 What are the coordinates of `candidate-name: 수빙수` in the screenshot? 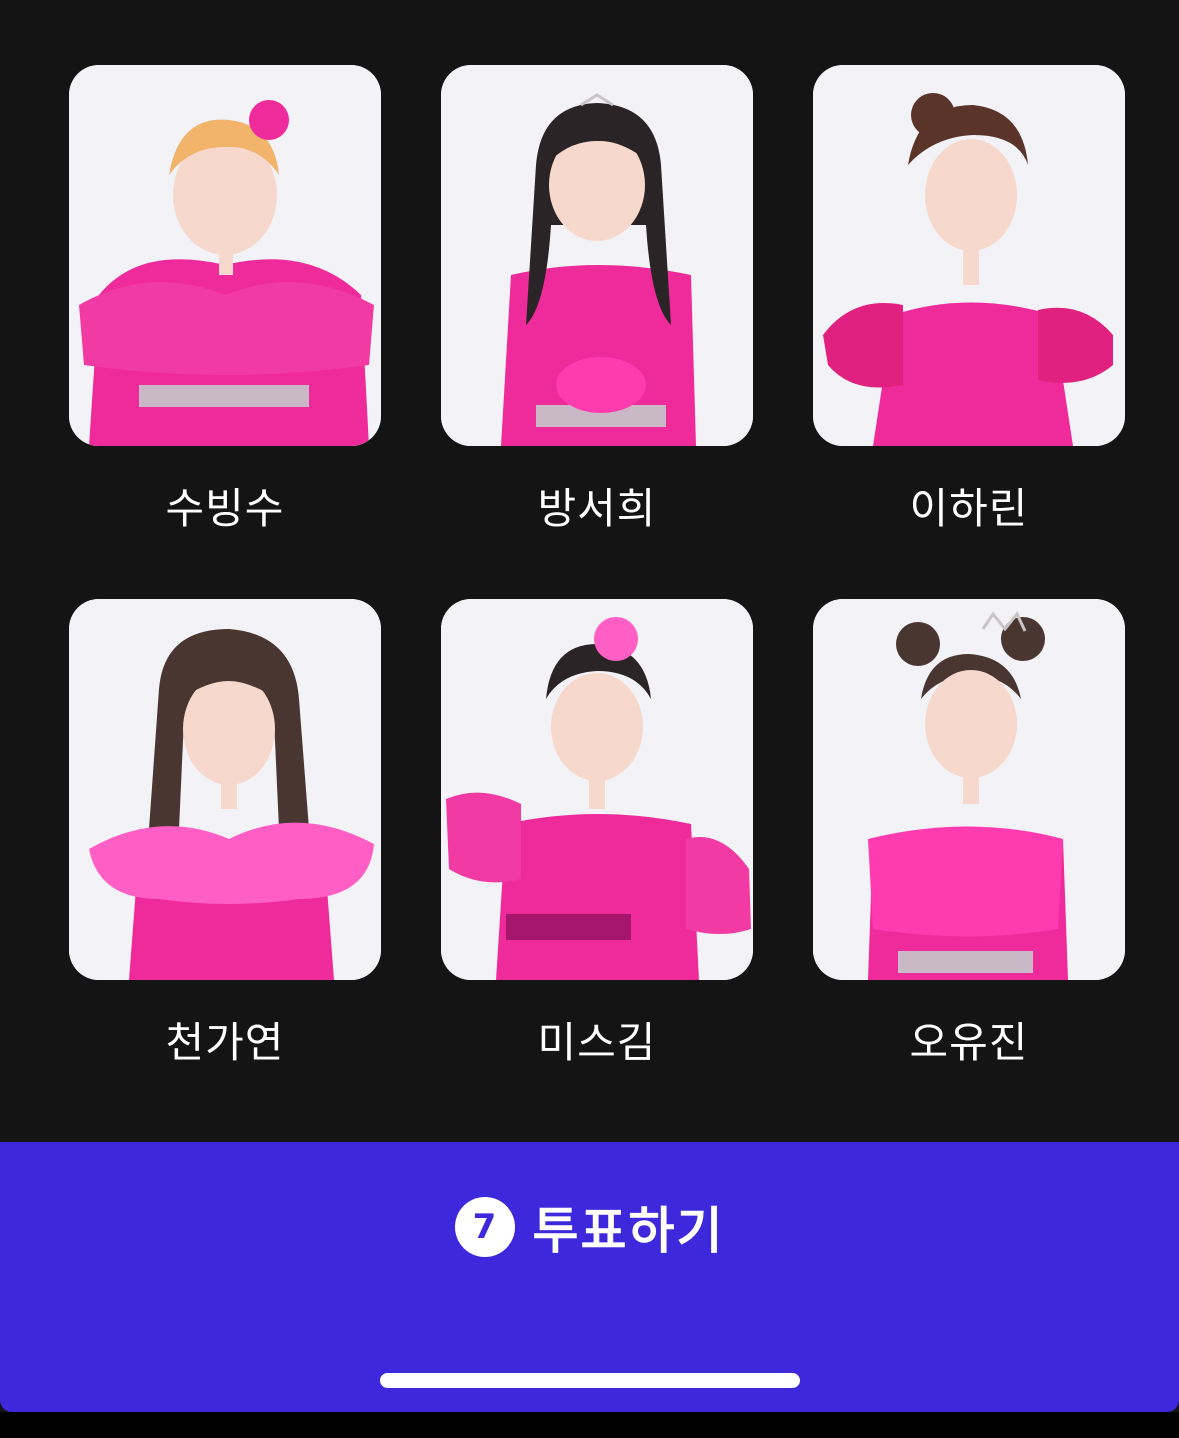 It's located at (225, 508).